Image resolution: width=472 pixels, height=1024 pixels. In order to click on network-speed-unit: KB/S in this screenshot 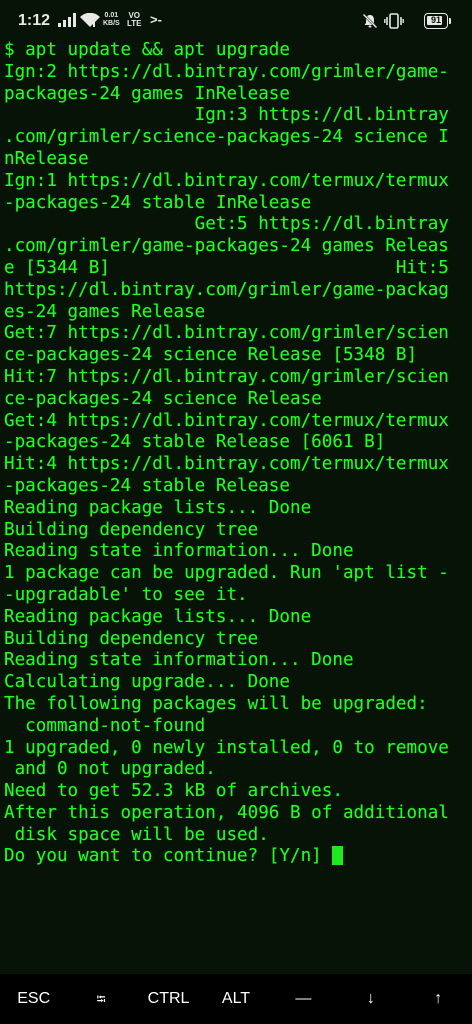, I will do `click(111, 23)`.